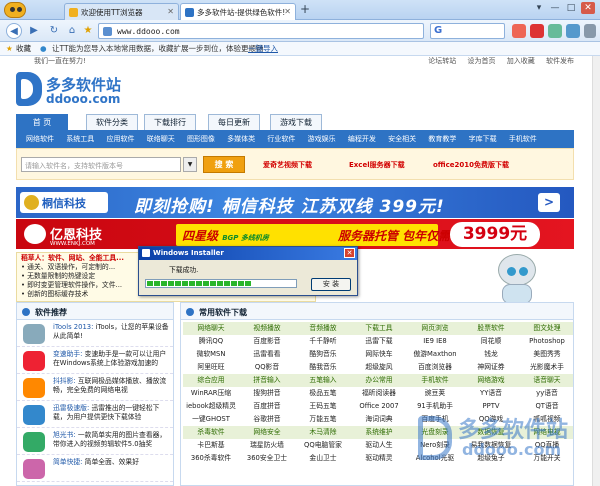 The width and height of the screenshot is (600, 486). I want to click on software-link: 福昕阅读器, so click(379, 393).